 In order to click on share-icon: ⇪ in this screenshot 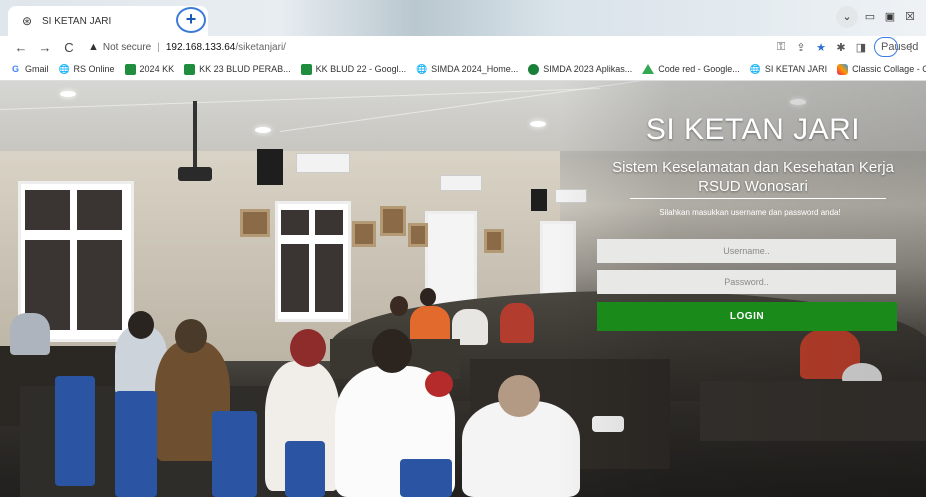, I will do `click(801, 47)`.